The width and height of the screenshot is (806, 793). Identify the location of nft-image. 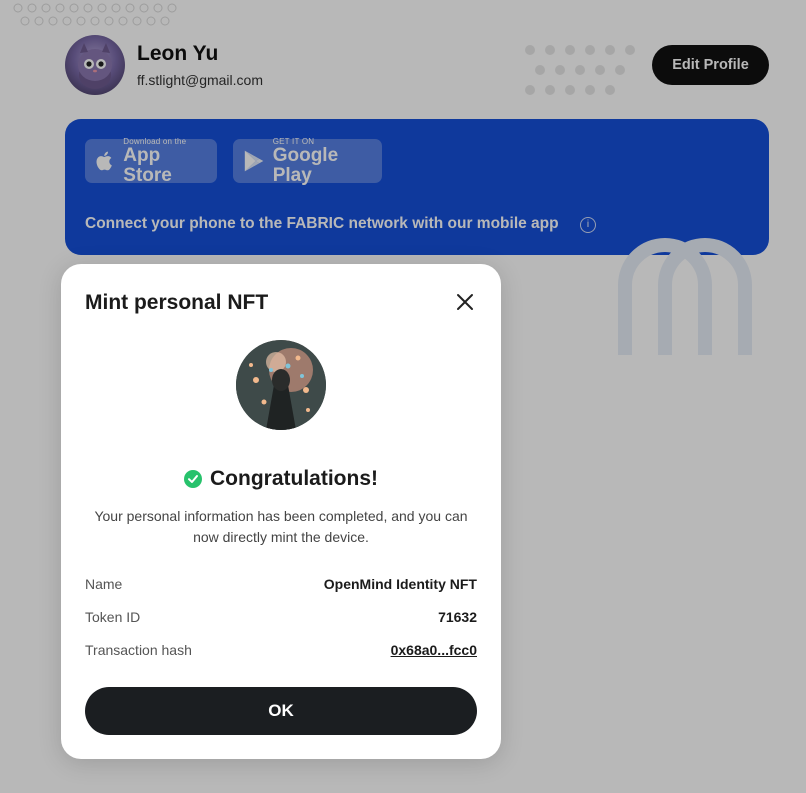
(281, 385).